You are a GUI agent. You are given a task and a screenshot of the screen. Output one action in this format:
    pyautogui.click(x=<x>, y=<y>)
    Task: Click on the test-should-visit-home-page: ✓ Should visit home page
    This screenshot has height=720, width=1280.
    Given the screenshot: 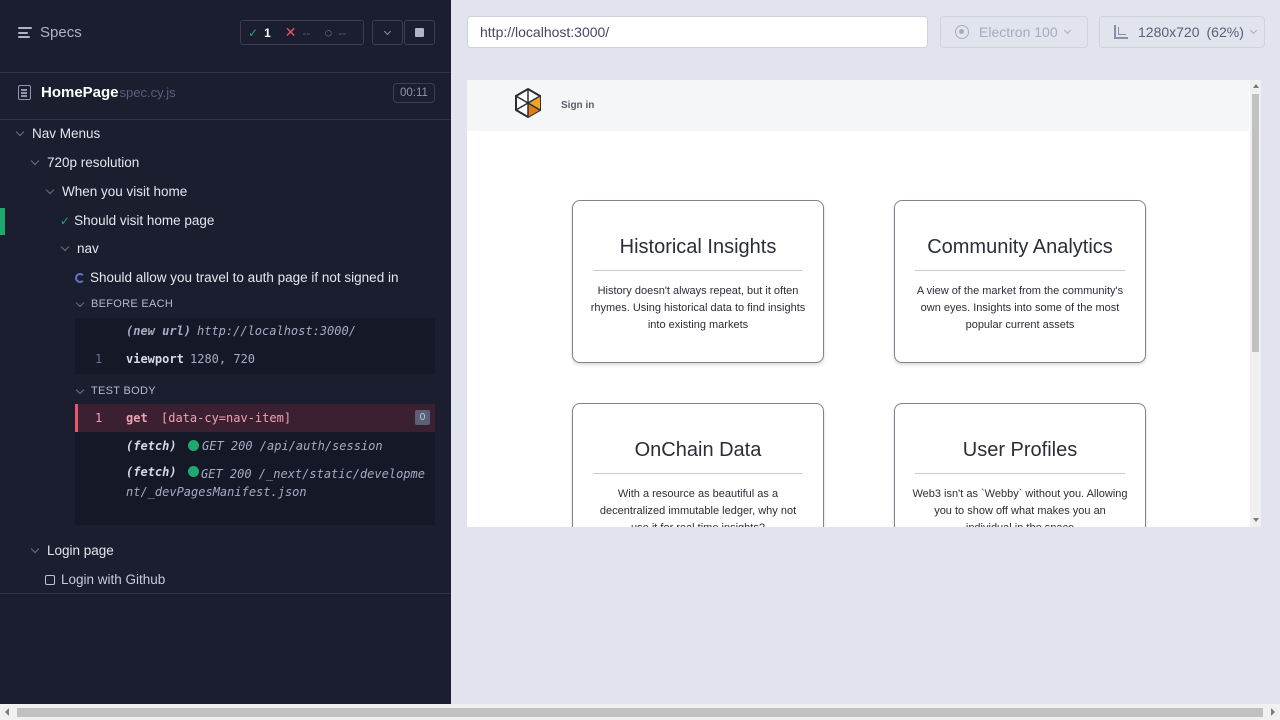 What is the action you would take?
    pyautogui.click(x=137, y=220)
    